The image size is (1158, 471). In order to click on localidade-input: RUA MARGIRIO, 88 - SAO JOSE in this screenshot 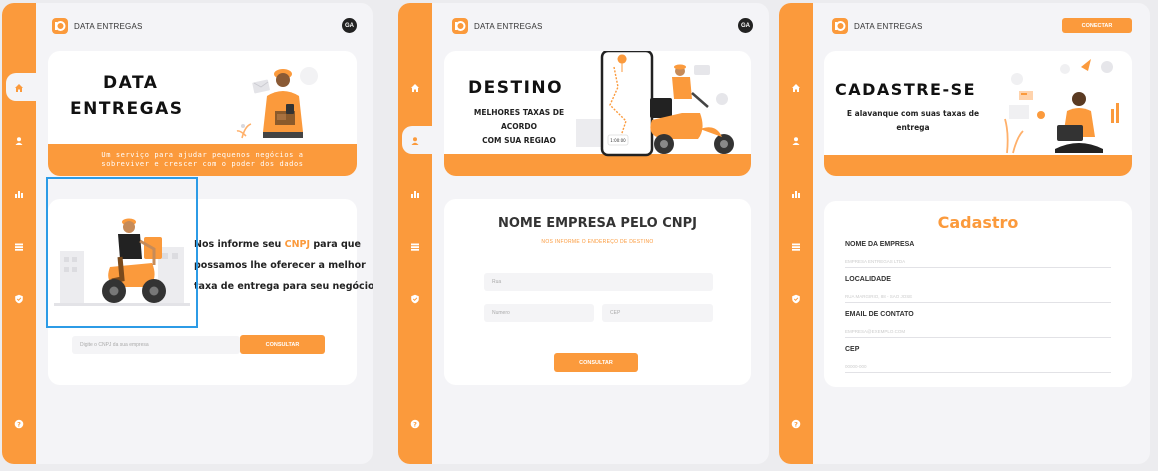, I will do `click(978, 298)`.